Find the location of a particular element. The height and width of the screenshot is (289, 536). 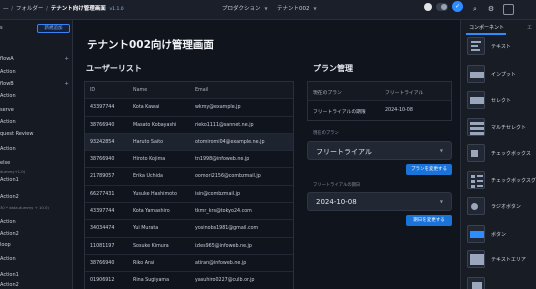

component-item: マルチセレクト is located at coordinates (498, 128).